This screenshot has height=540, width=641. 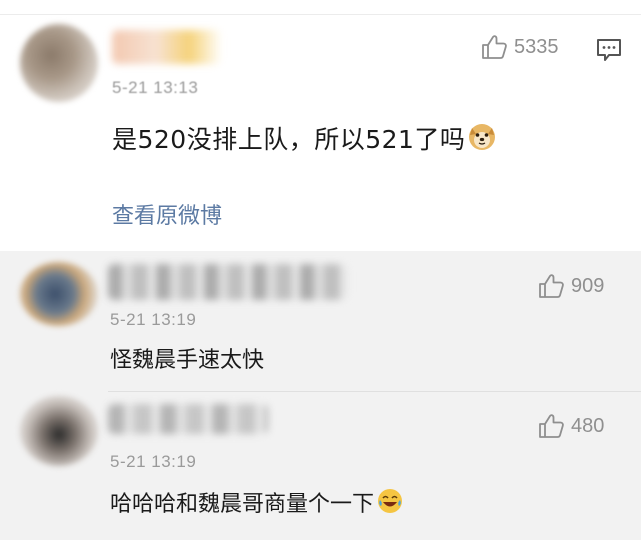 What do you see at coordinates (167, 214) in the screenshot?
I see `view-original-weibo-link: 查看原微博` at bounding box center [167, 214].